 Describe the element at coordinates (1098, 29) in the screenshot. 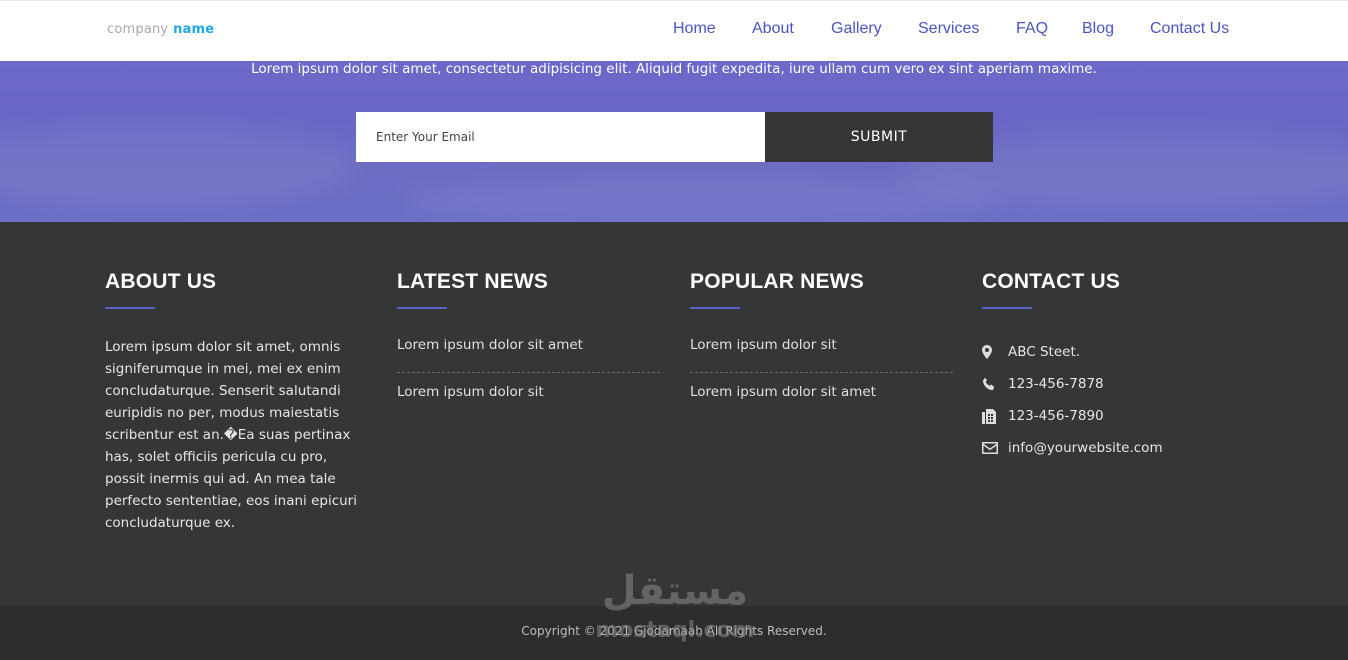

I see `nav-blog: Blog` at that location.